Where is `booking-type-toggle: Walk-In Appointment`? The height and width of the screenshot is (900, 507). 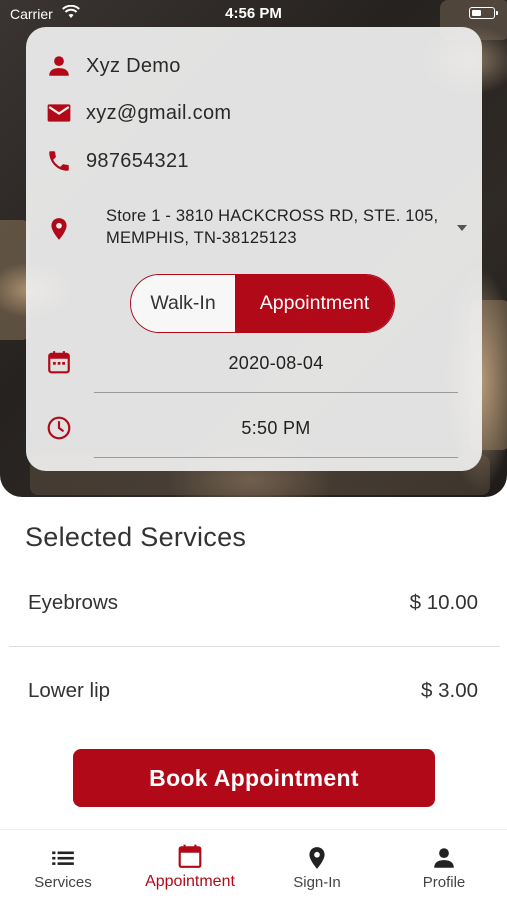
booking-type-toggle: Walk-In Appointment is located at coordinates (262, 303).